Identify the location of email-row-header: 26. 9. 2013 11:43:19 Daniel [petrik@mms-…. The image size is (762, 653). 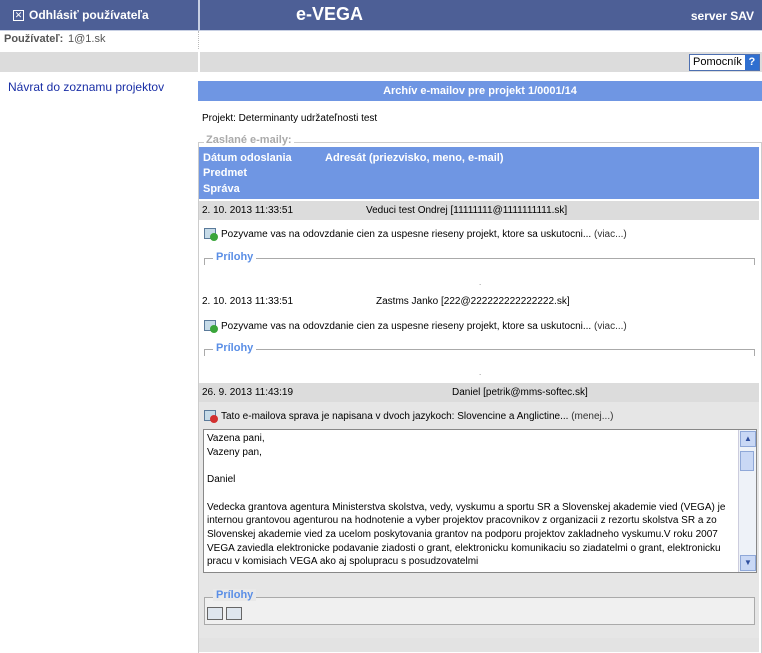
(479, 392).